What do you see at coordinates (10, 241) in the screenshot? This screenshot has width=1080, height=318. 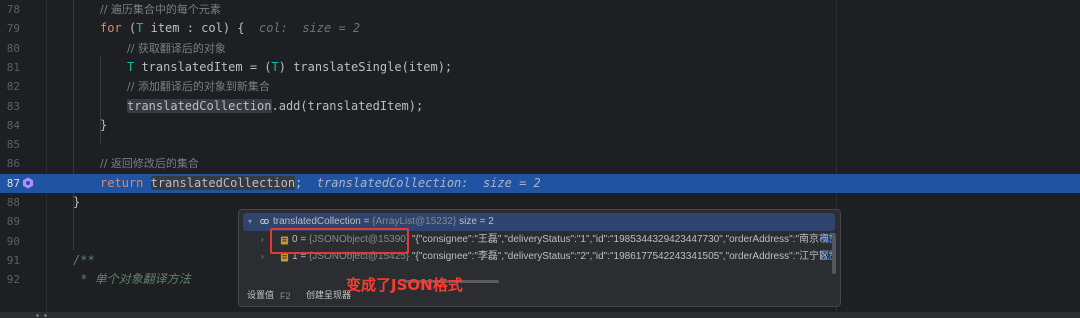 I see `line-number: 90` at bounding box center [10, 241].